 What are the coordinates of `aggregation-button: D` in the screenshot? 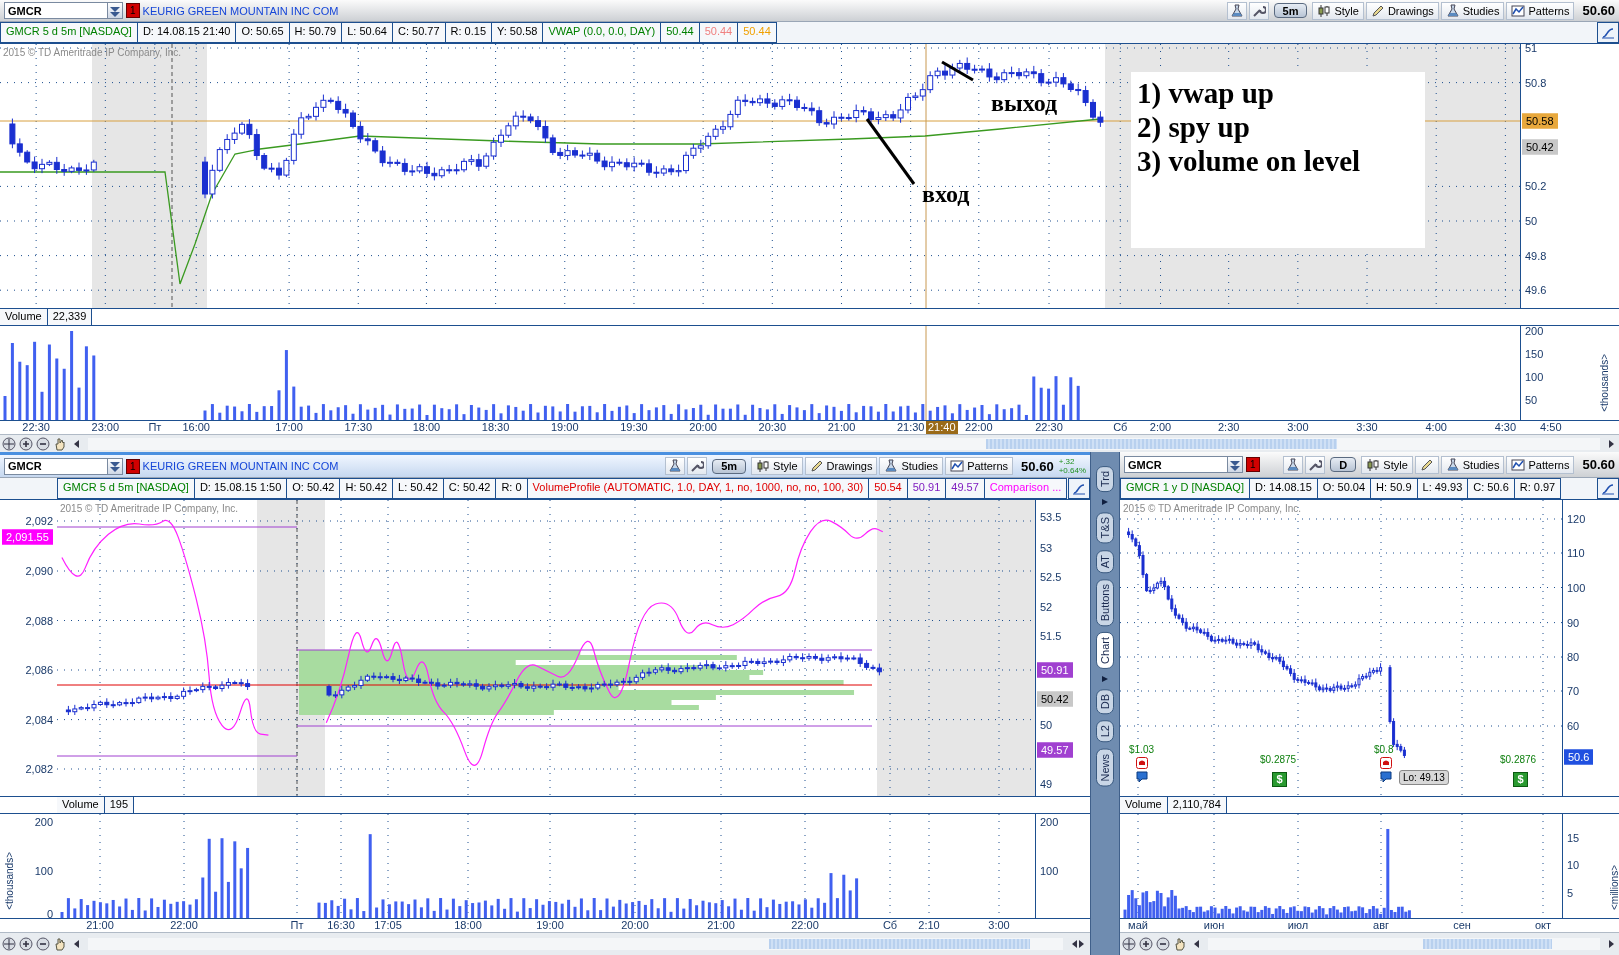 It's located at (1343, 464).